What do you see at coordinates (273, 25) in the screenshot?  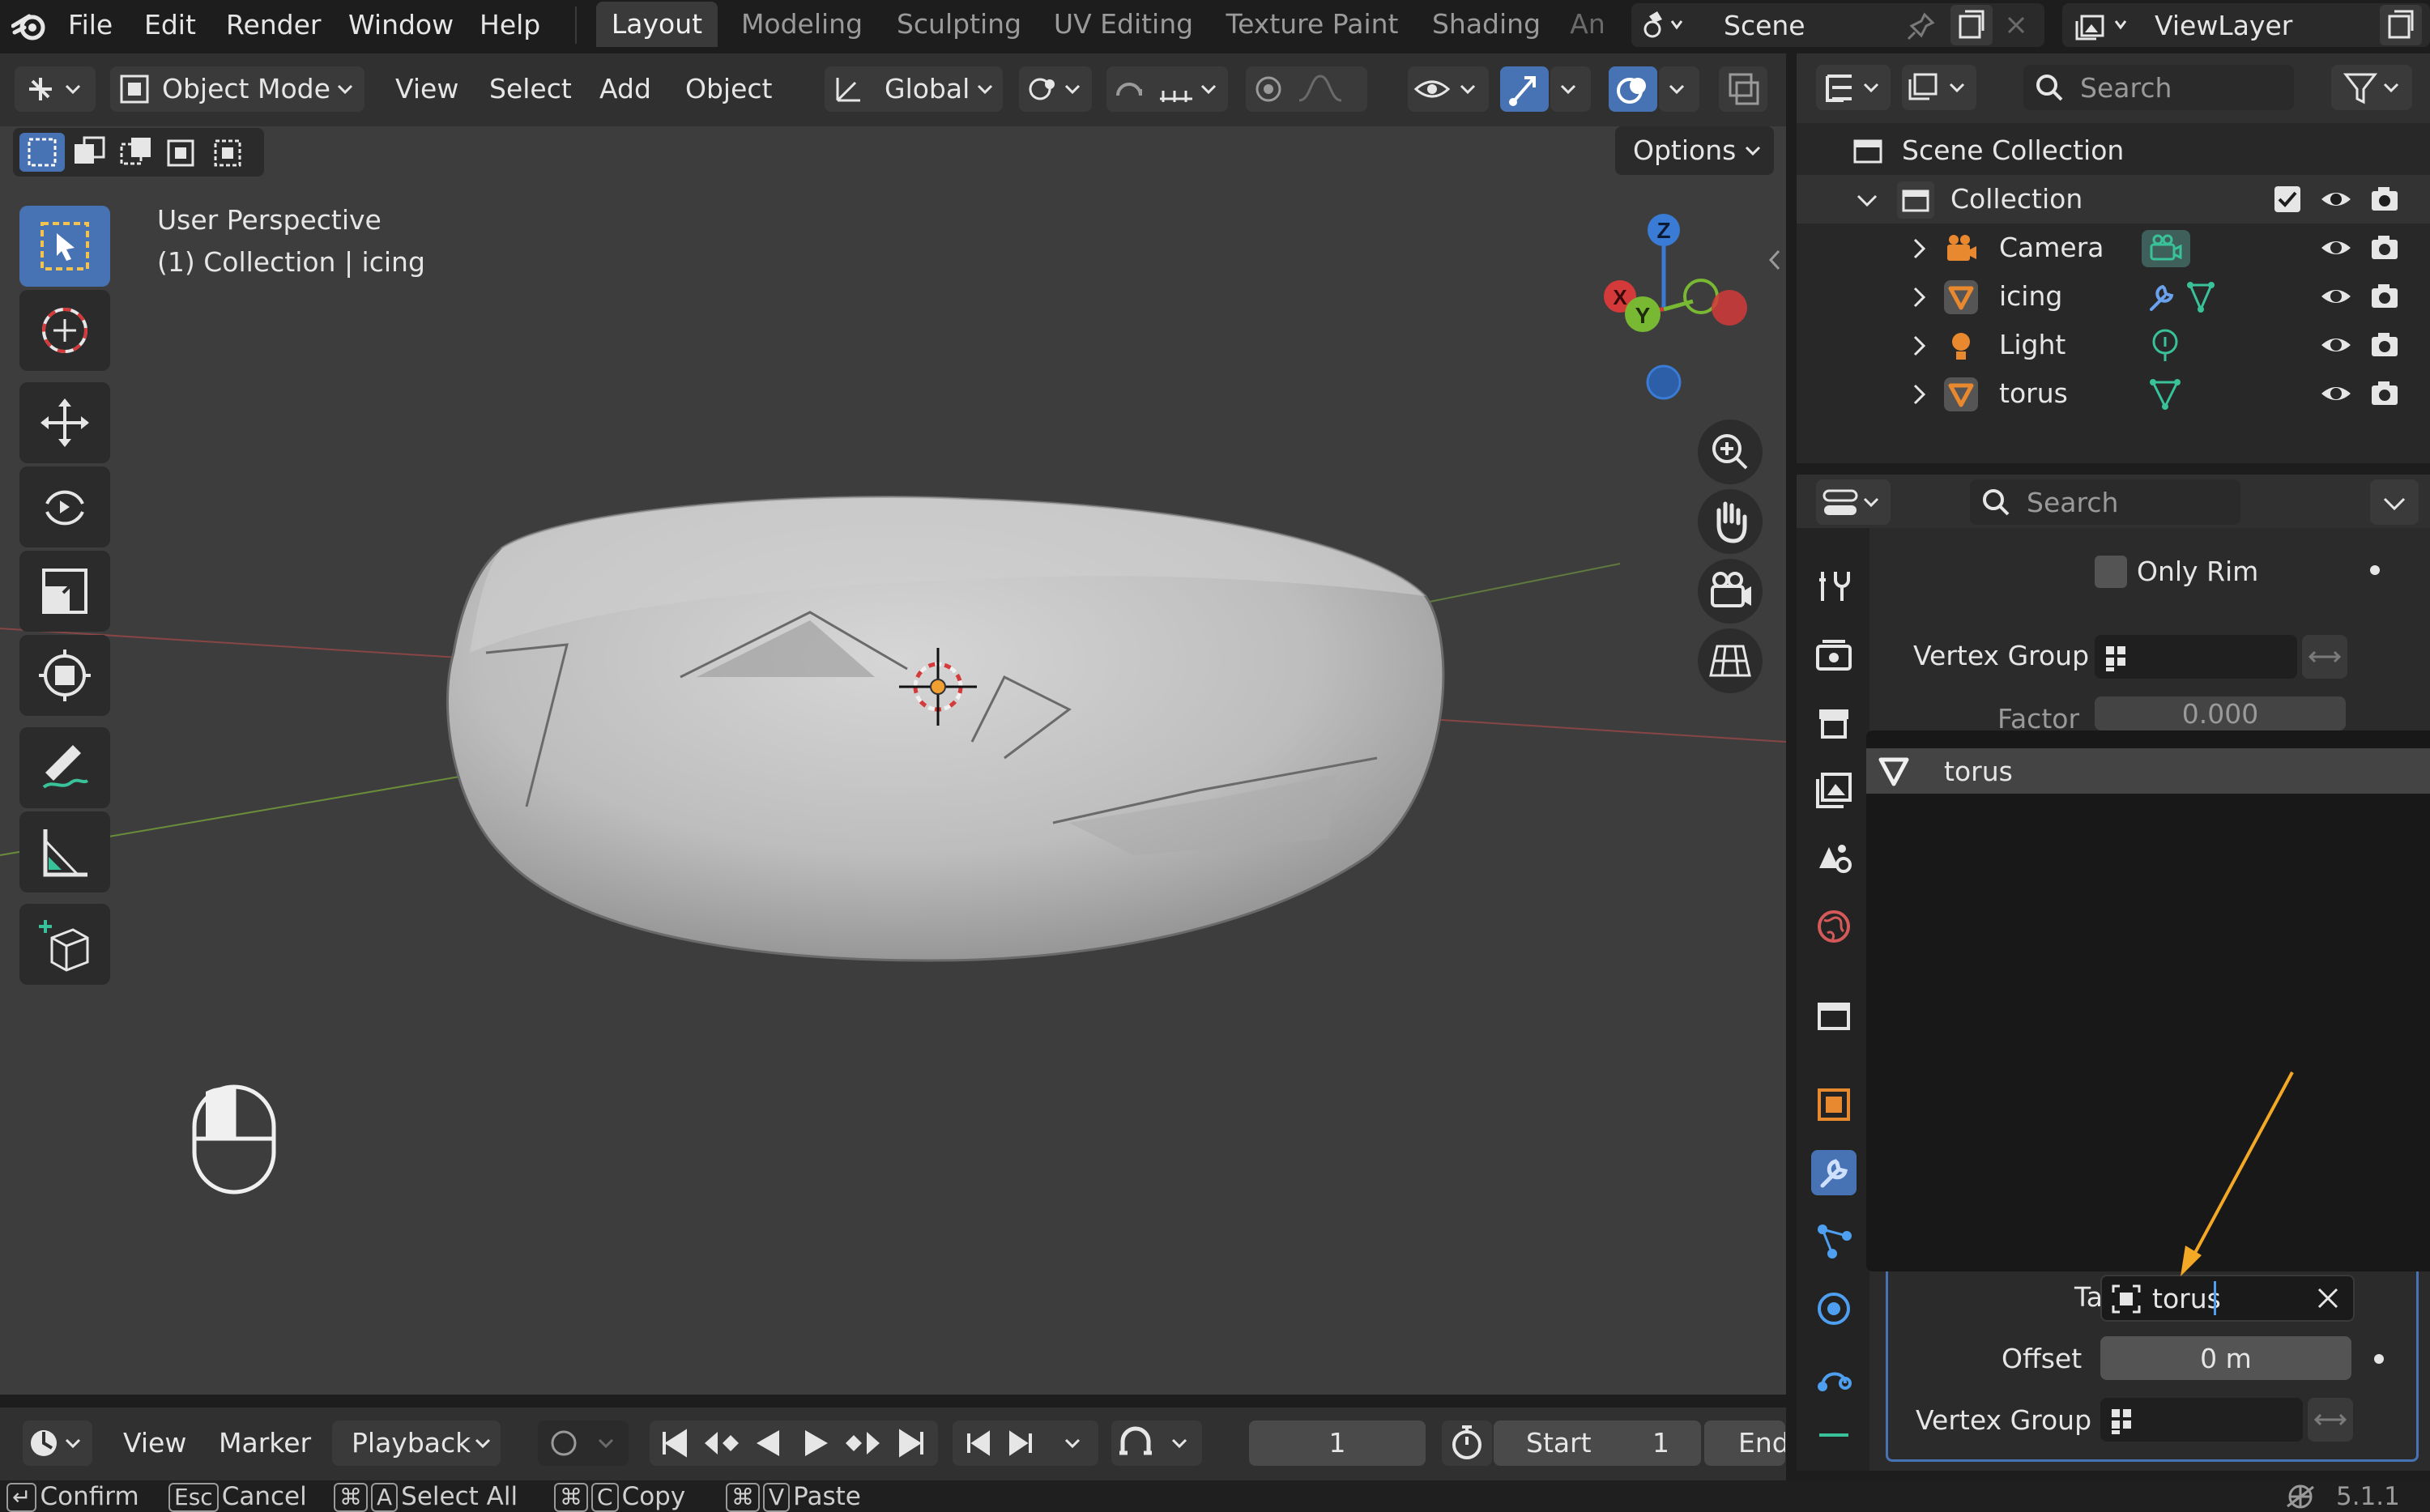 I see `menu-render: Render` at bounding box center [273, 25].